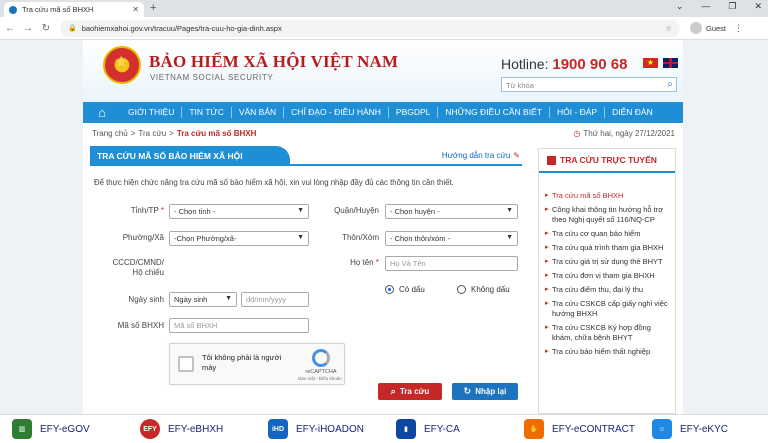 This screenshot has width=768, height=443. Describe the element at coordinates (738, 28) in the screenshot. I see `browser-menu-icon: ⋮` at that location.